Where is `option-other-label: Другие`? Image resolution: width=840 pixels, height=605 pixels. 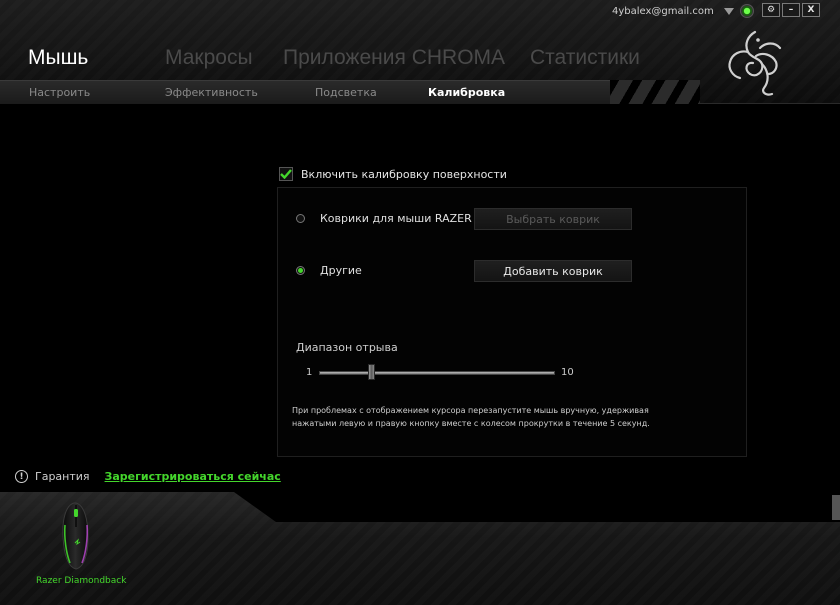 option-other-label: Другие is located at coordinates (341, 270).